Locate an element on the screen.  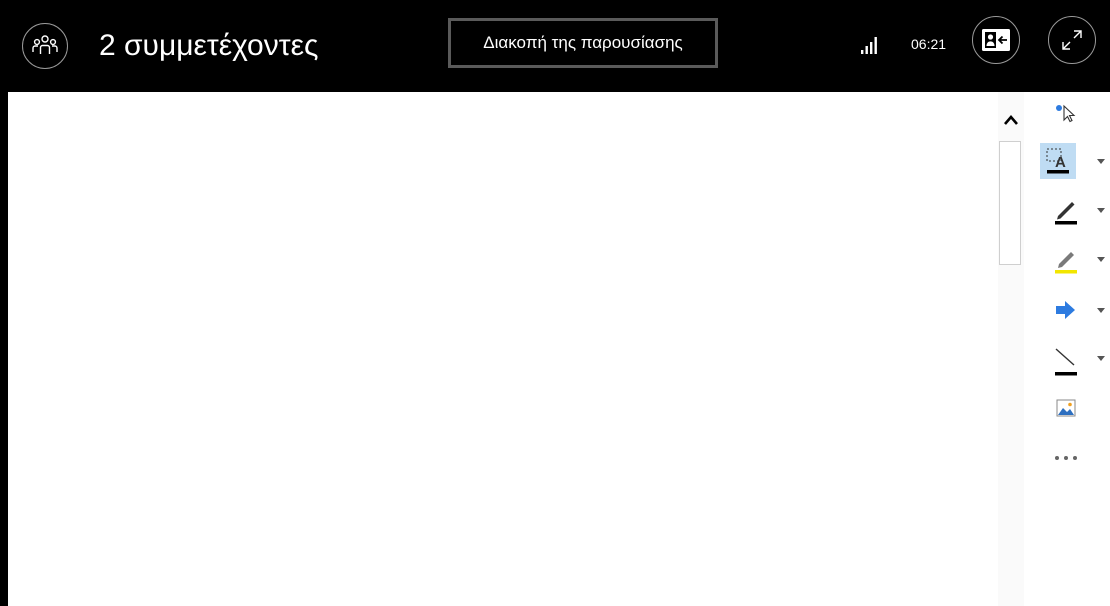
pen-tool-dropdown-icon is located at coordinates (1101, 210).